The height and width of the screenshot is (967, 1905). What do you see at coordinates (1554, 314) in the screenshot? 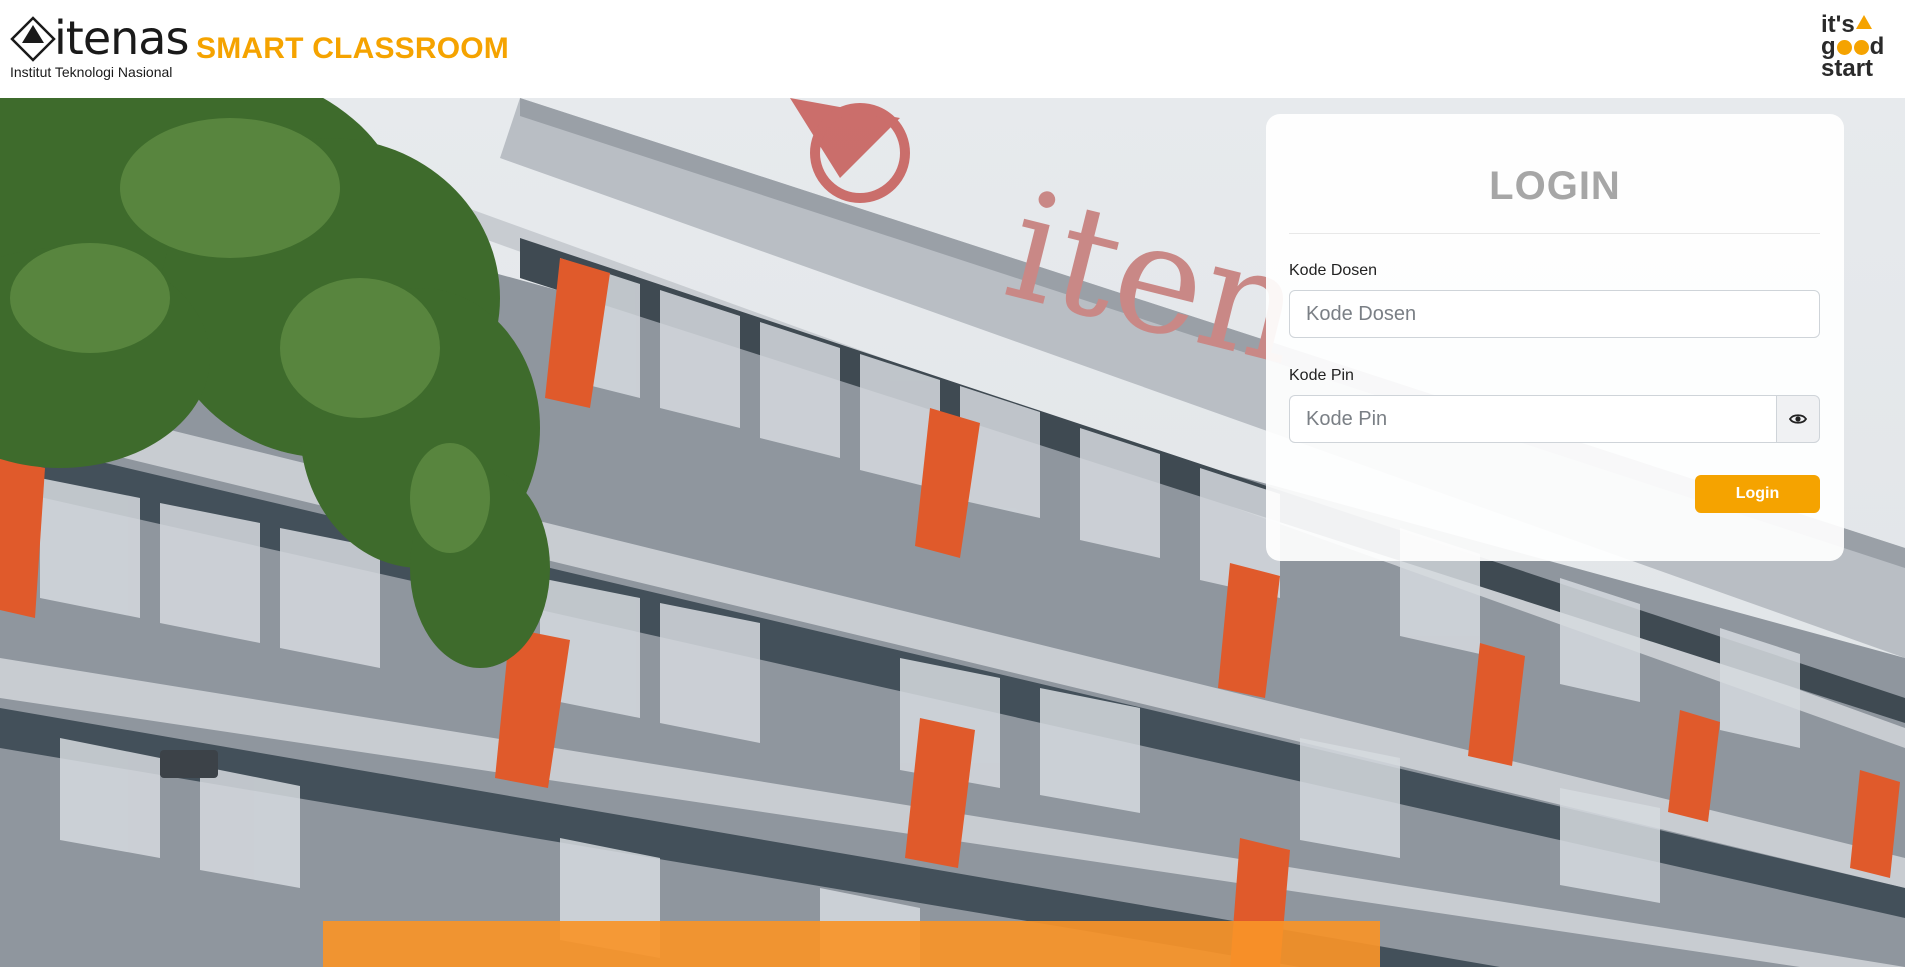
I see `kode-dosen-input` at bounding box center [1554, 314].